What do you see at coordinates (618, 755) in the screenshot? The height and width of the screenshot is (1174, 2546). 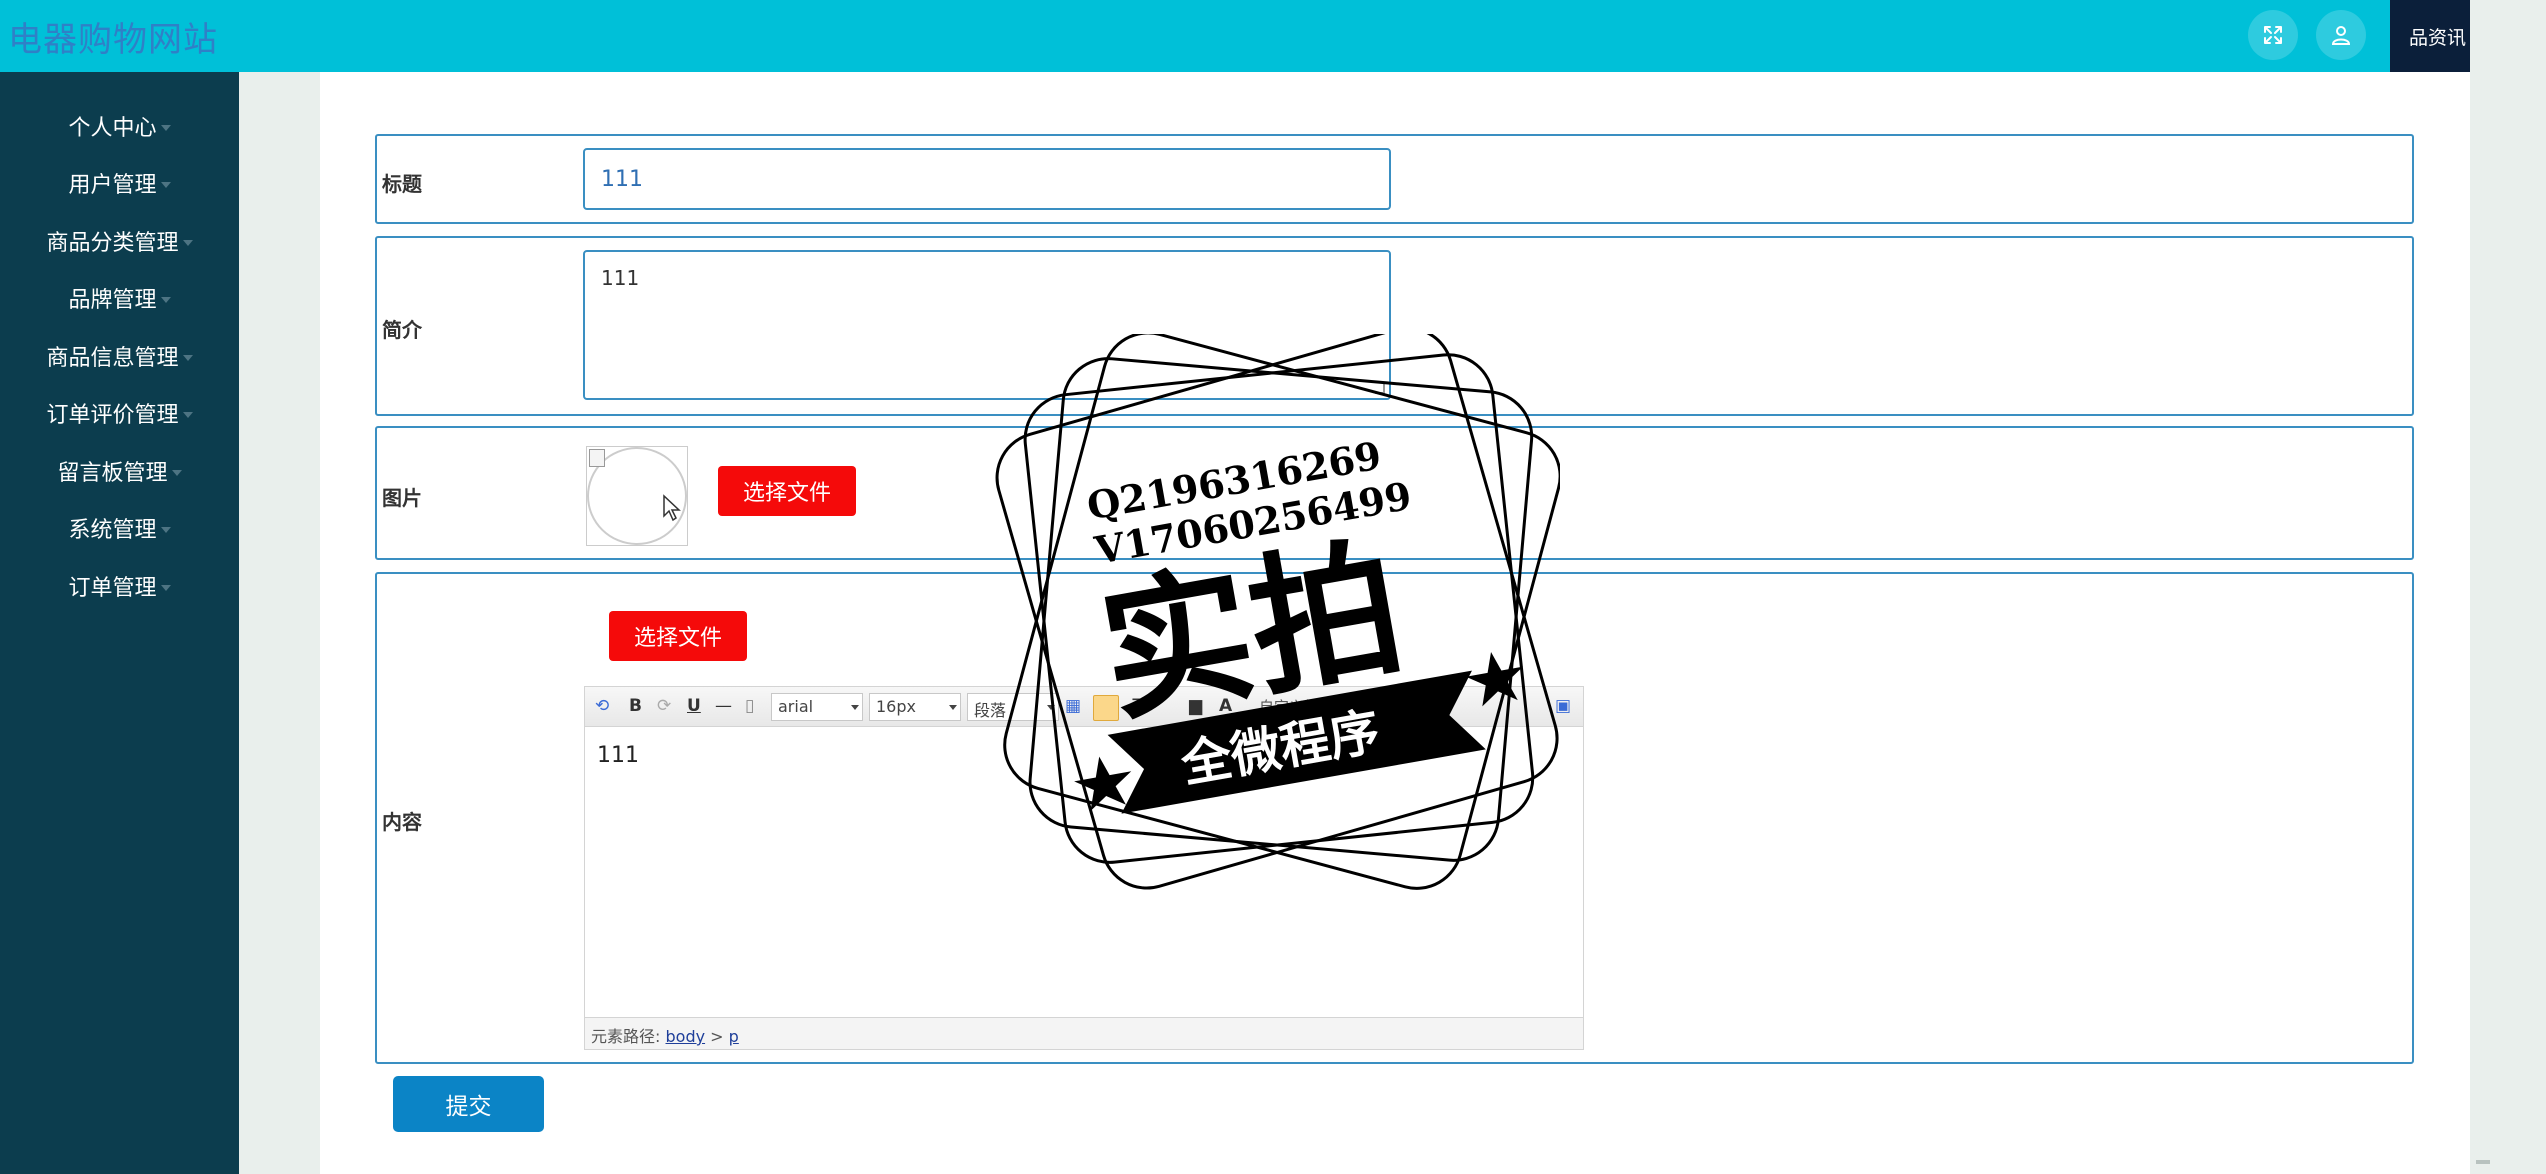 I see `editor-content: 111` at bounding box center [618, 755].